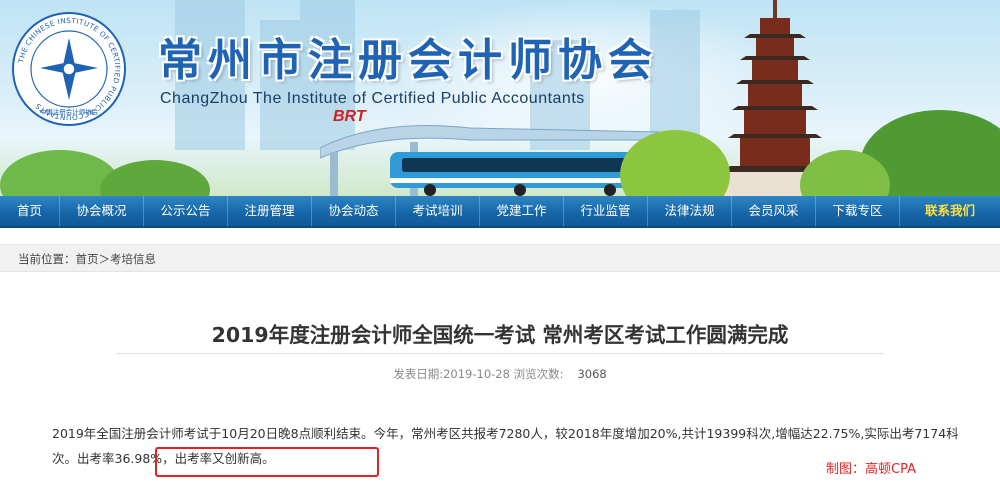  I want to click on nav-item-contact: 联系我们, so click(950, 211).